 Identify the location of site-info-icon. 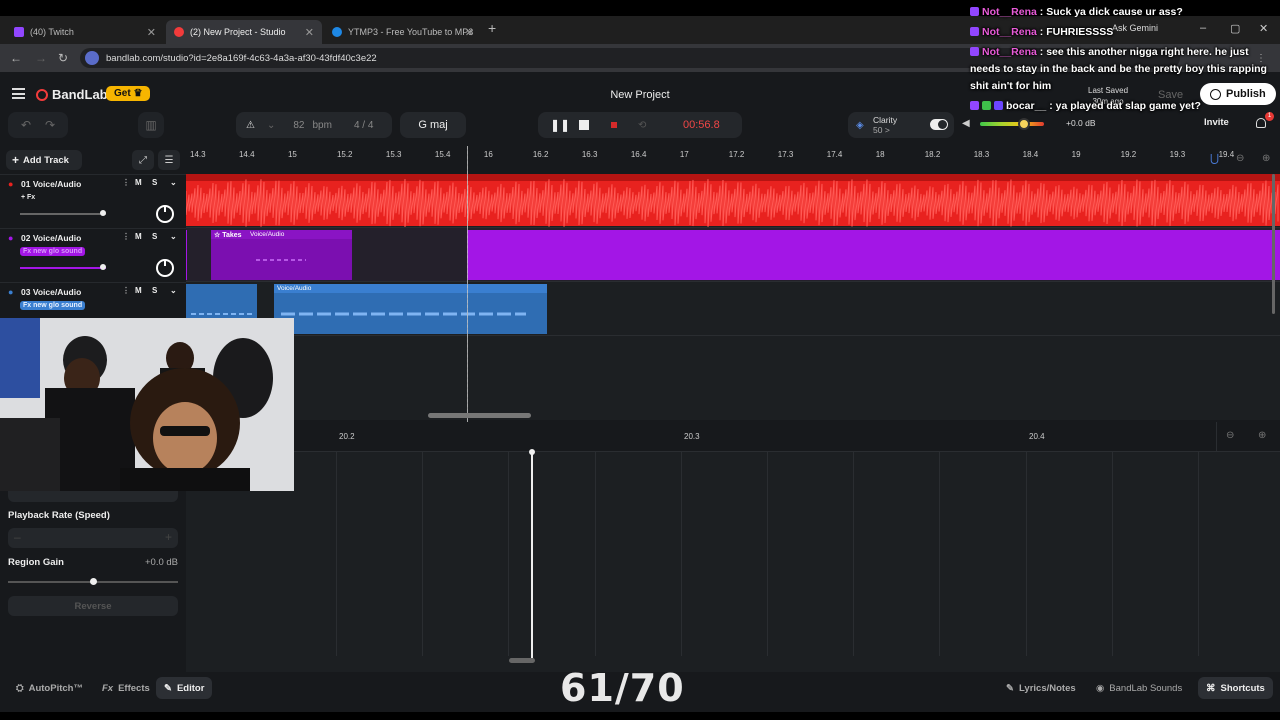
(92, 58).